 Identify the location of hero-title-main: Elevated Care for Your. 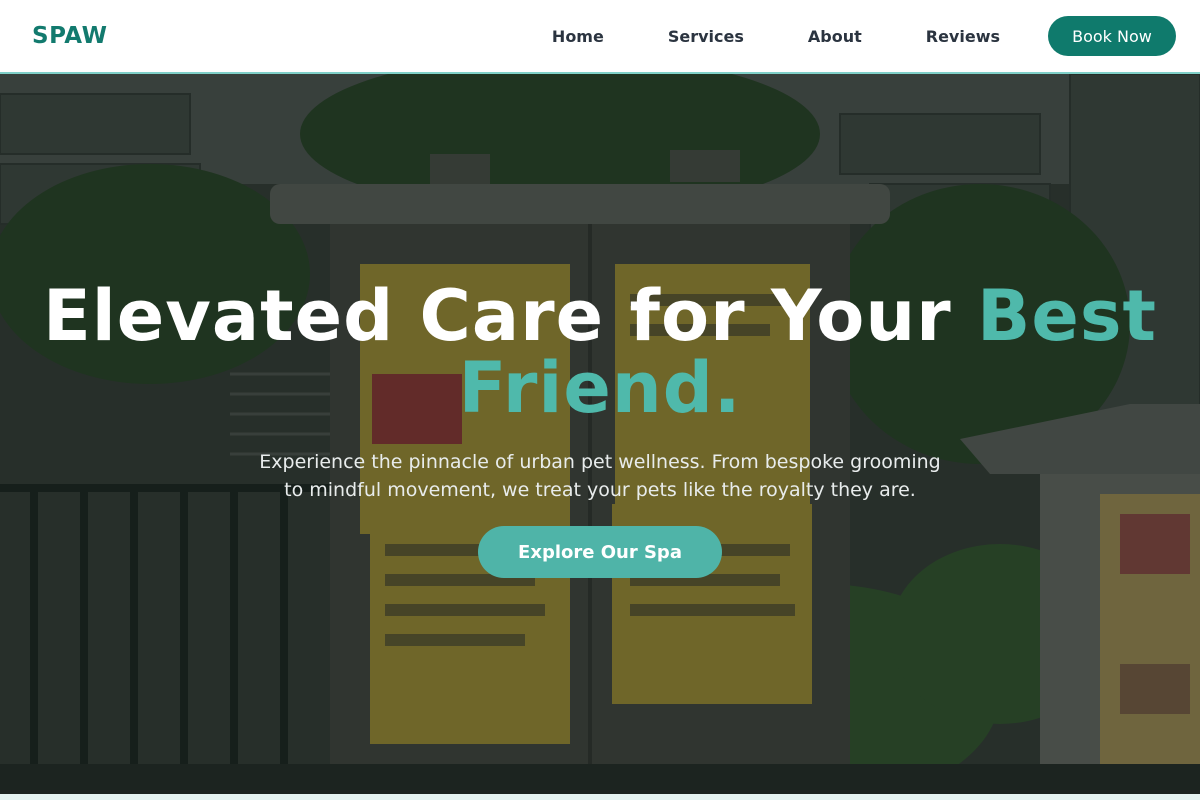
(510, 316).